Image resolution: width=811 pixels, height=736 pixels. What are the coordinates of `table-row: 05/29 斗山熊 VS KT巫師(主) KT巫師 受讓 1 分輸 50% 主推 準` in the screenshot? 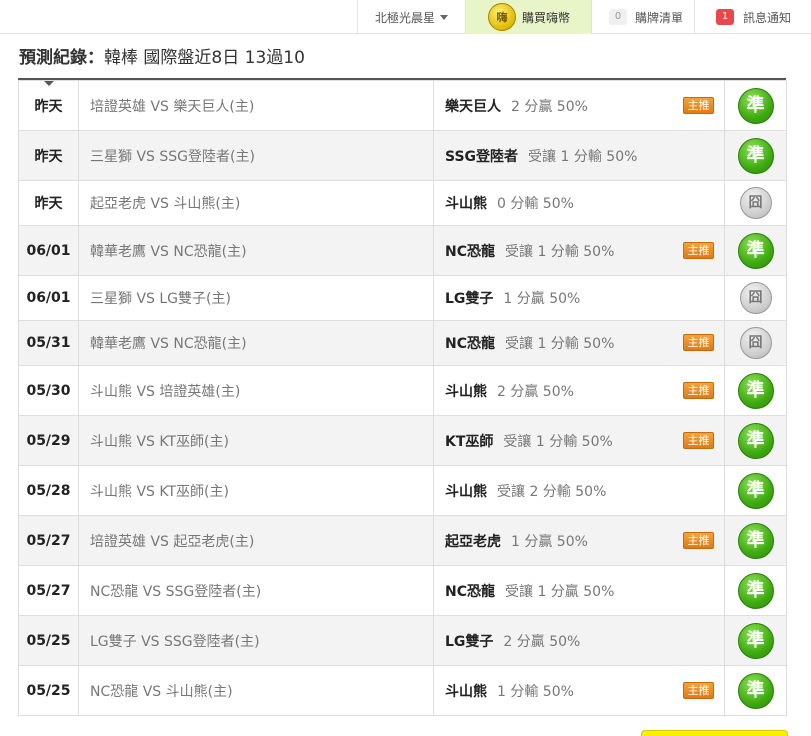 It's located at (402, 440).